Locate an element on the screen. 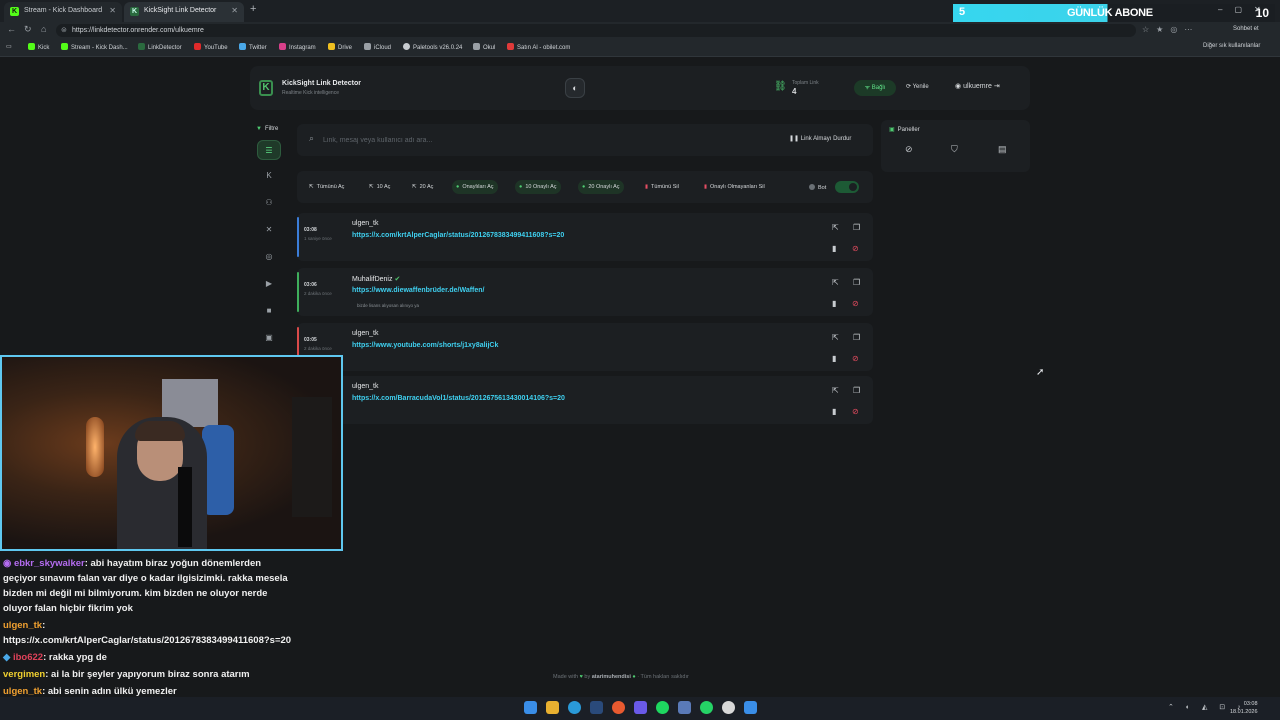 This screenshot has width=1280, height=720. link-time: 03:06 is located at coordinates (310, 285).